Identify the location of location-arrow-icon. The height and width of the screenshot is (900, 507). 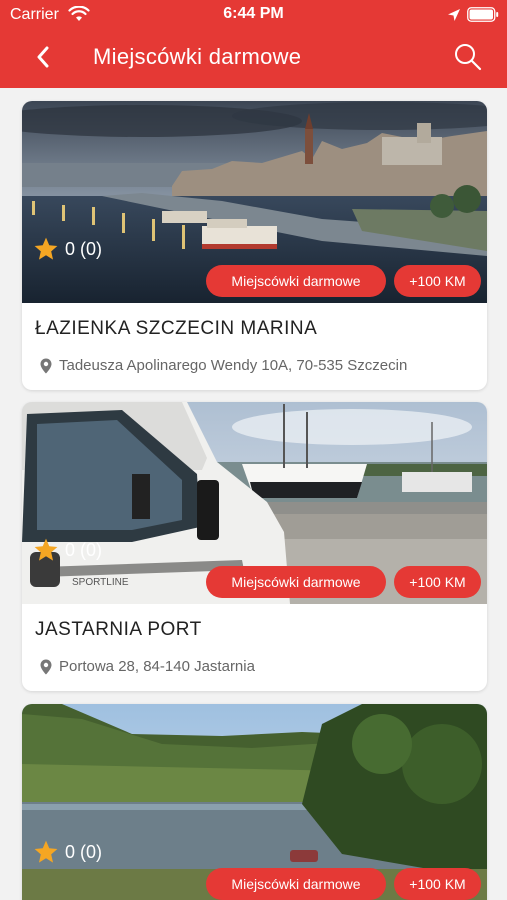
(454, 15).